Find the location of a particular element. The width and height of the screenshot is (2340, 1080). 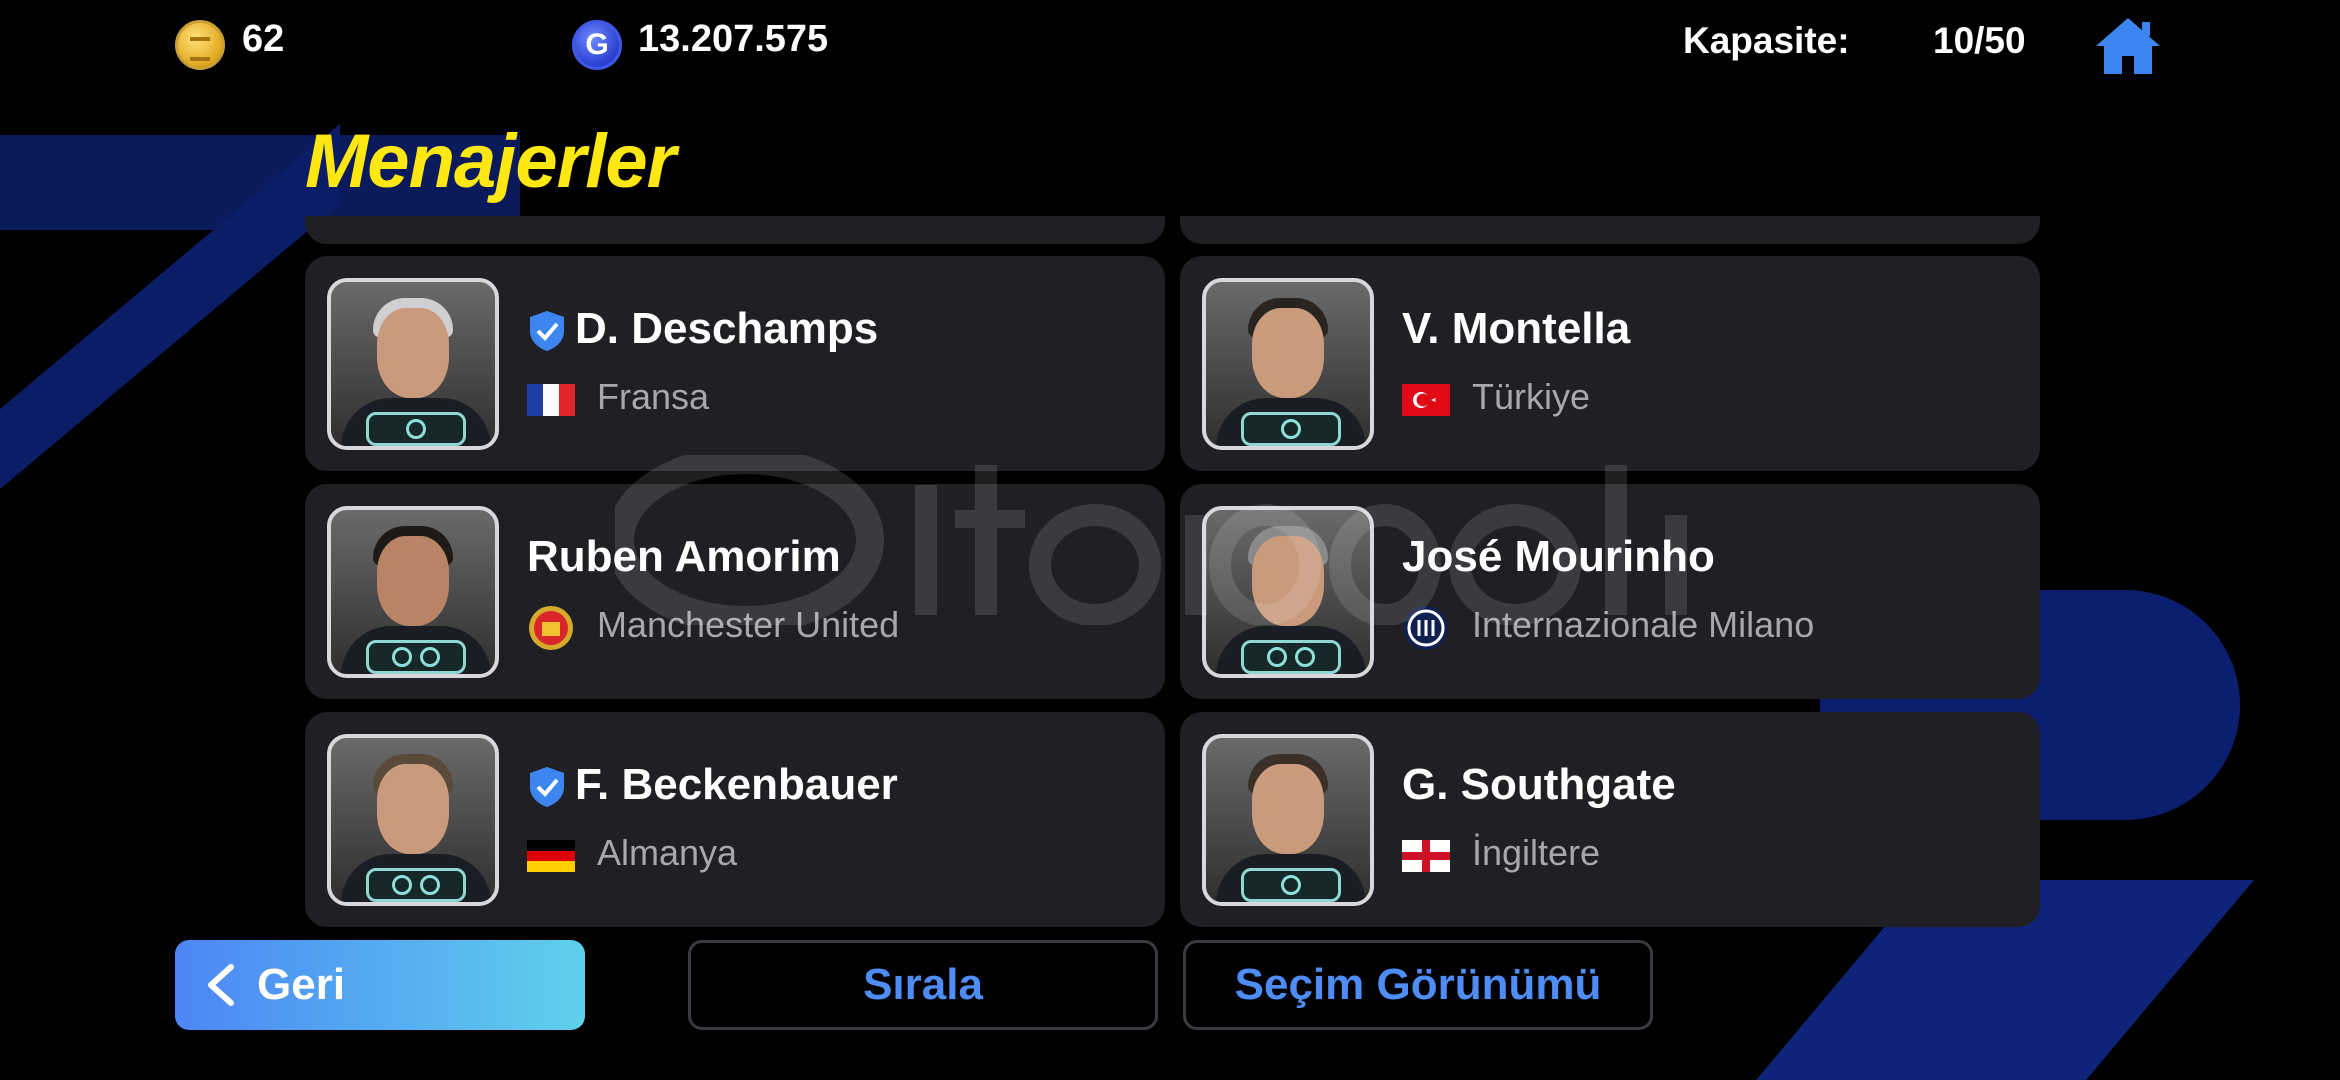

home-icon is located at coordinates (2128, 46).